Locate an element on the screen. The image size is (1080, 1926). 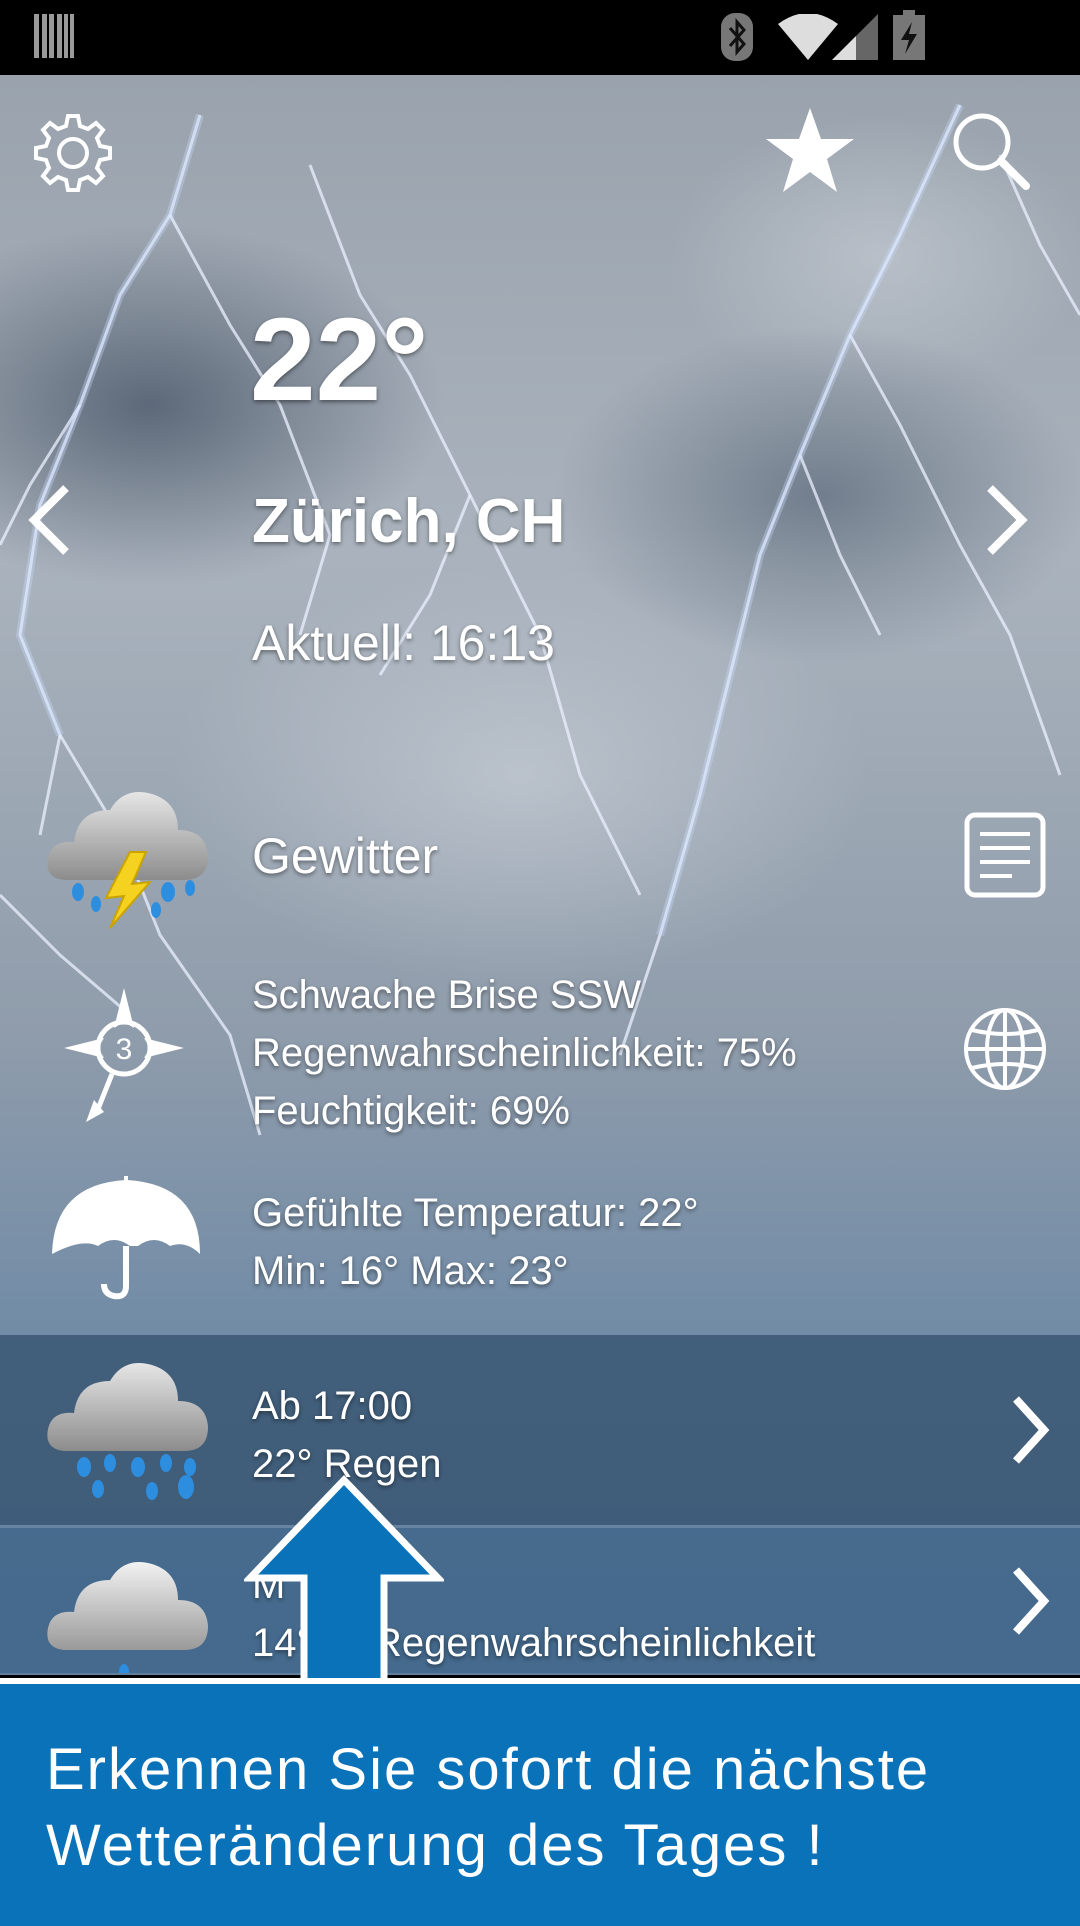
rain-cloud-icon is located at coordinates (127, 1431).